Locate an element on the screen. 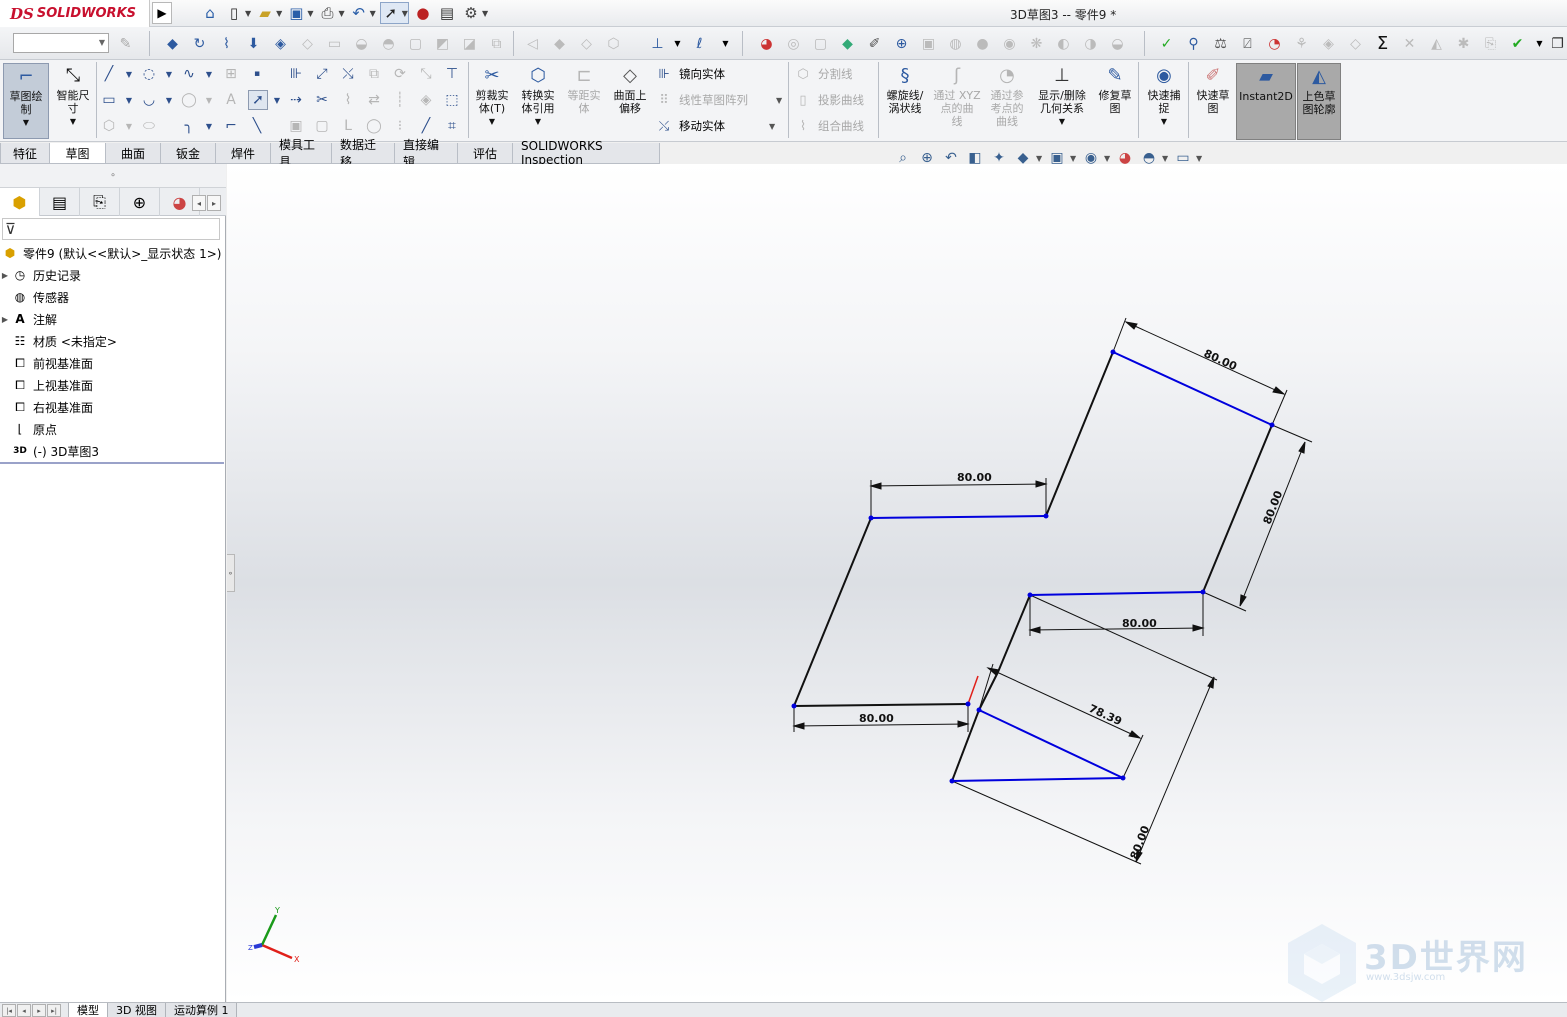  delete-face-icon: ◆ is located at coordinates (559, 43).